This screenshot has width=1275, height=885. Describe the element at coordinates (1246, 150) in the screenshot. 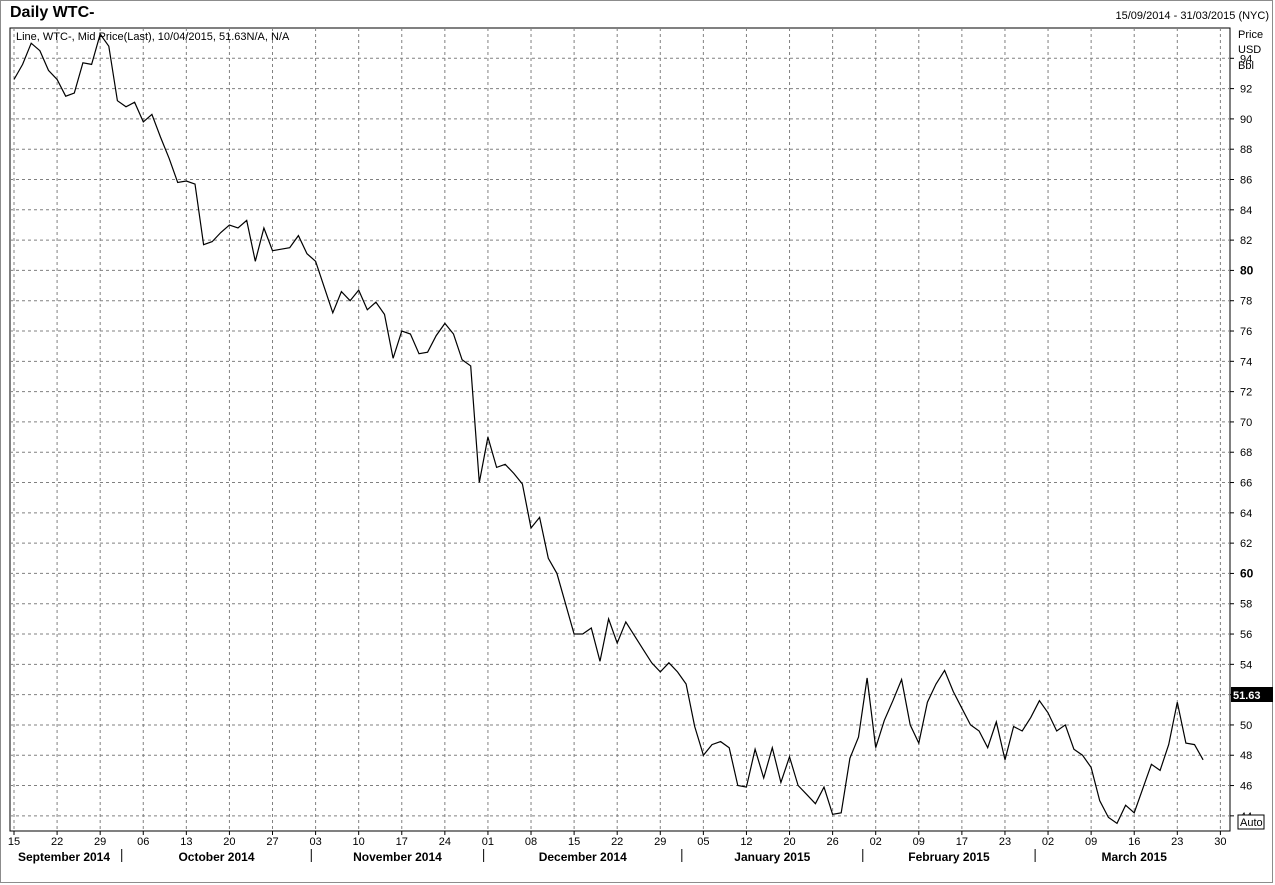

I see `y-tick-label: 88` at that location.